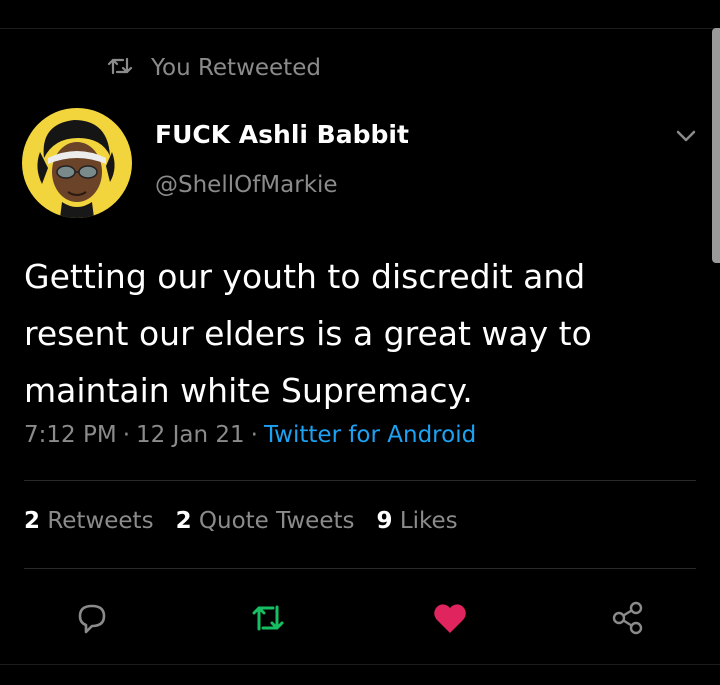 Image resolution: width=720 pixels, height=685 pixels. What do you see at coordinates (384, 521) in the screenshot?
I see `likes-count: 9` at bounding box center [384, 521].